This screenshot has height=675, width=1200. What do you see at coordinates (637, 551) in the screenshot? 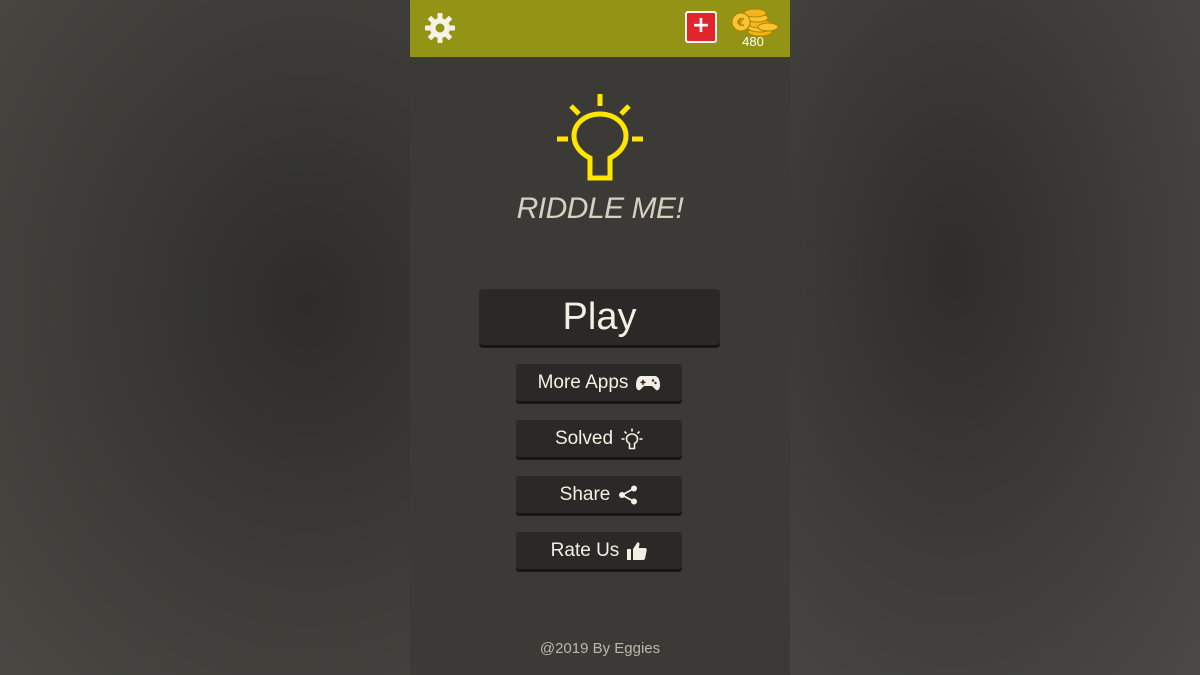
I see `thumbs-up-icon` at bounding box center [637, 551].